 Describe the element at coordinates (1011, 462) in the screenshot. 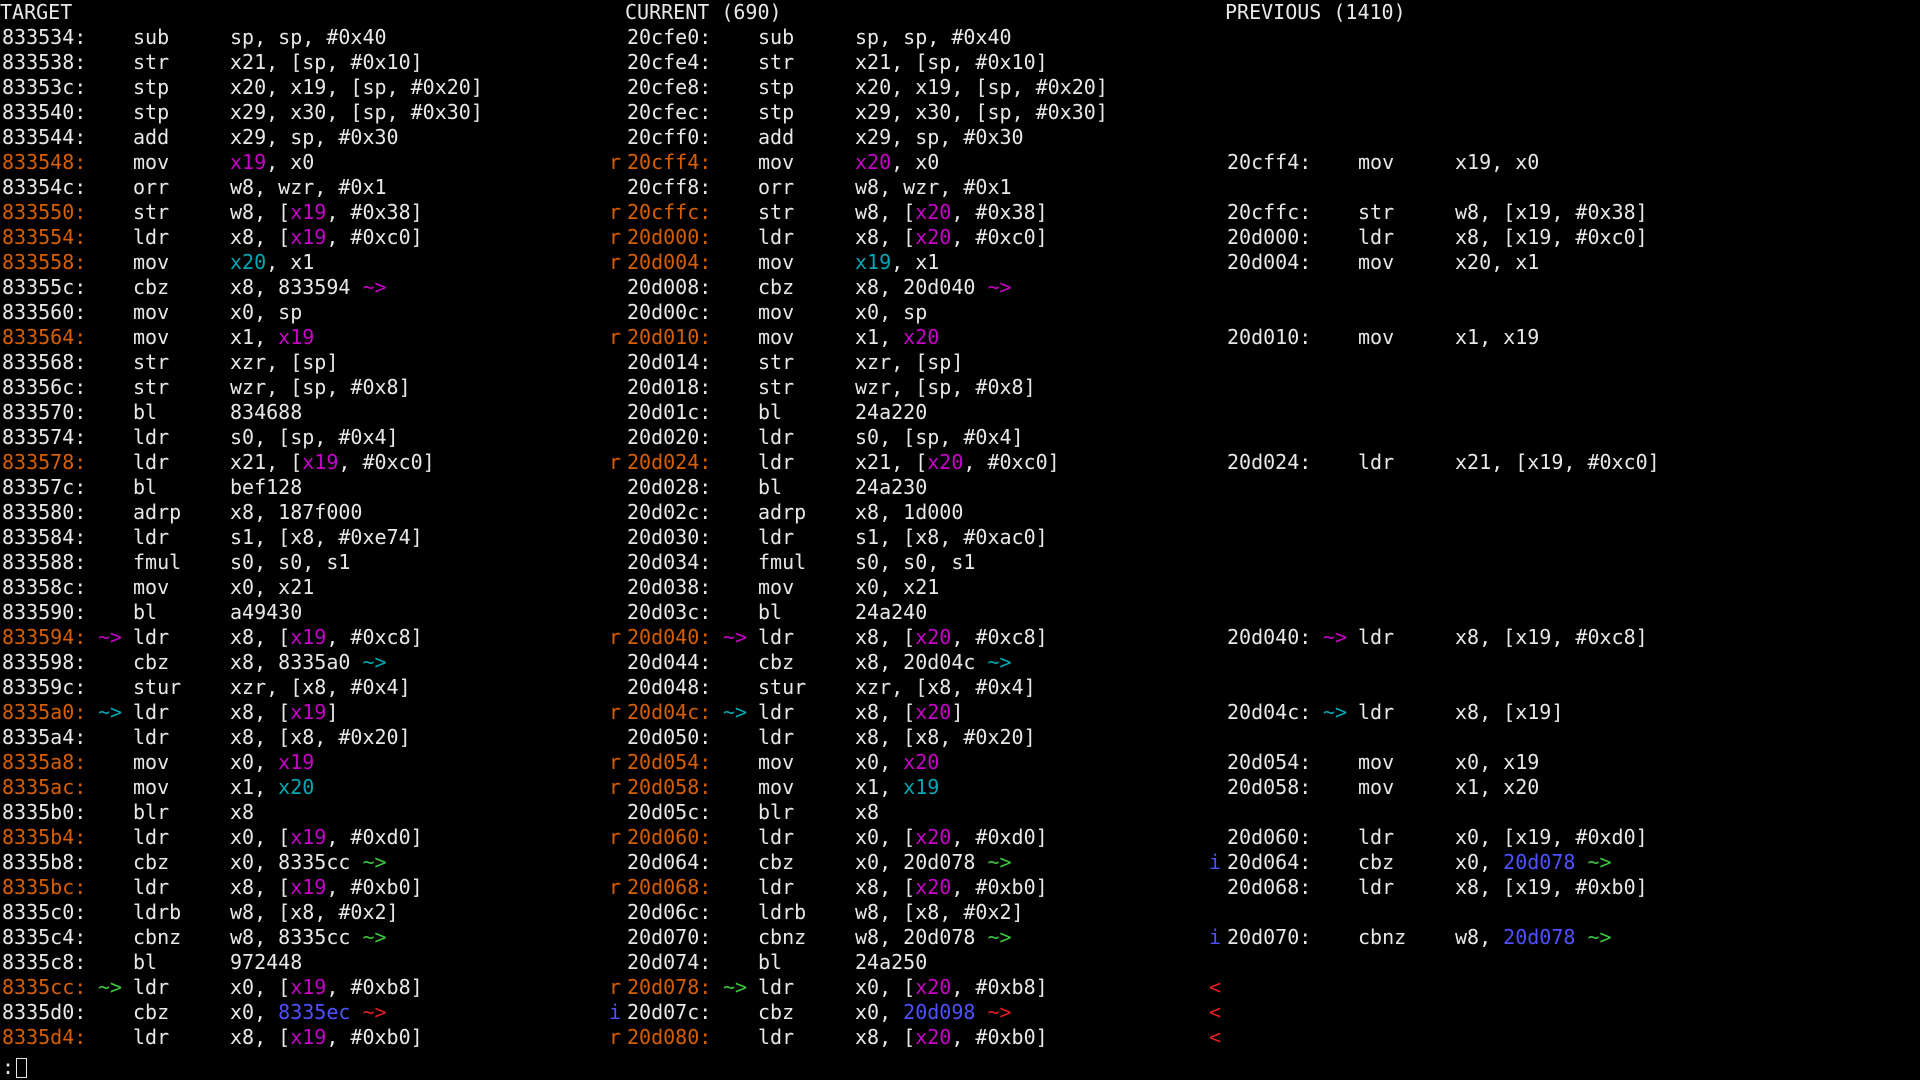

I see `operand-segment: , #0xc0]` at that location.